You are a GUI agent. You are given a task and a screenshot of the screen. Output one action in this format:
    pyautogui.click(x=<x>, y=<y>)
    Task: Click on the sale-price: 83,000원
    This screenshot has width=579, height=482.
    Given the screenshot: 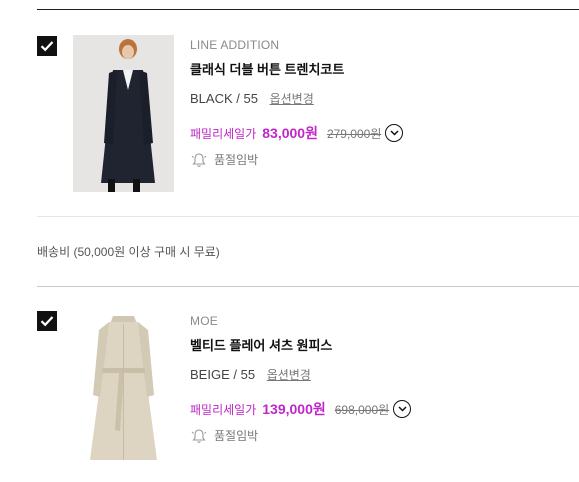 What is the action you would take?
    pyautogui.click(x=290, y=133)
    